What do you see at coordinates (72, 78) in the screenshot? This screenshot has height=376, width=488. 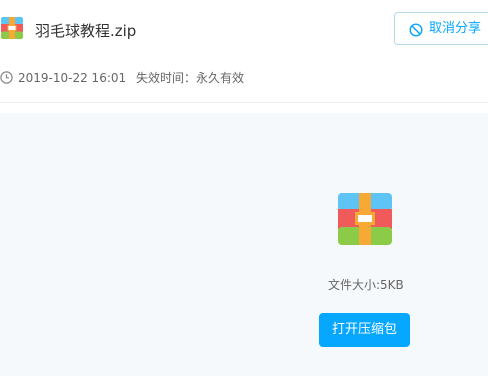 I see `share-date: 2019-10-22 16:01` at bounding box center [72, 78].